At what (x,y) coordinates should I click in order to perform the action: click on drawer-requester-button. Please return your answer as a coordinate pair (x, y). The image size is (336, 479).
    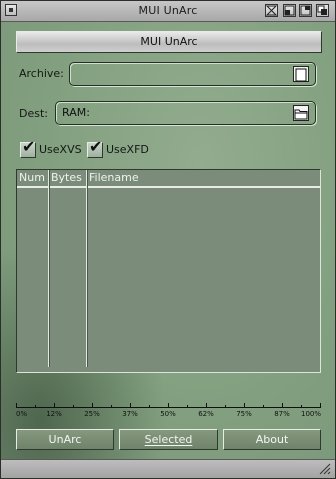
    Looking at the image, I should click on (301, 113).